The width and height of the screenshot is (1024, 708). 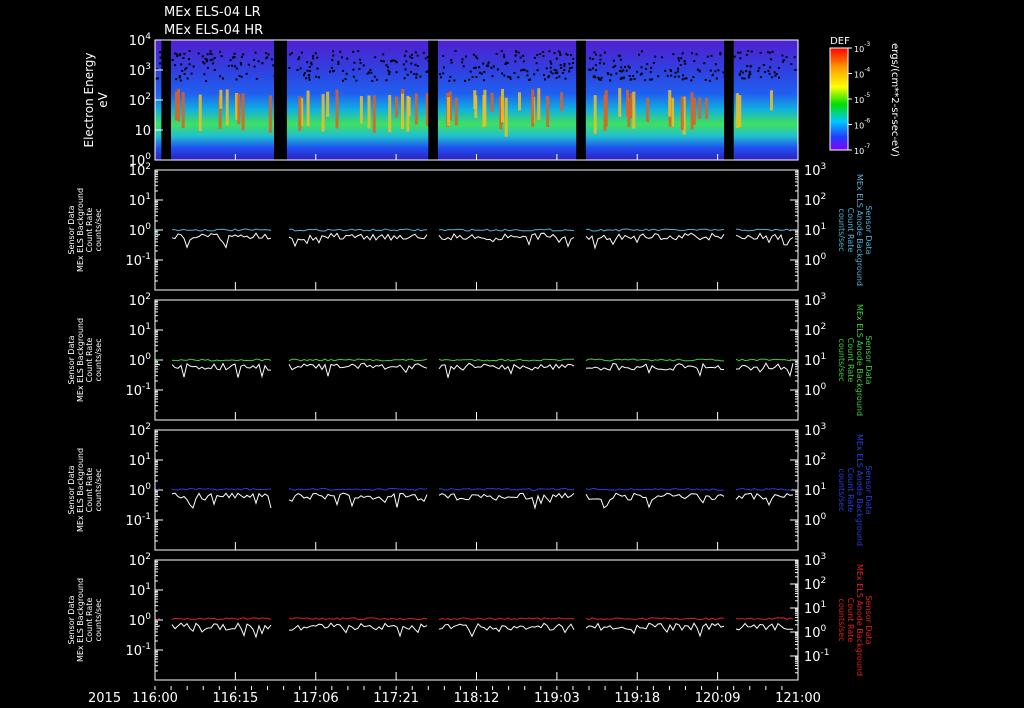 What do you see at coordinates (477, 698) in the screenshot?
I see `x-tick-label: 118:12` at bounding box center [477, 698].